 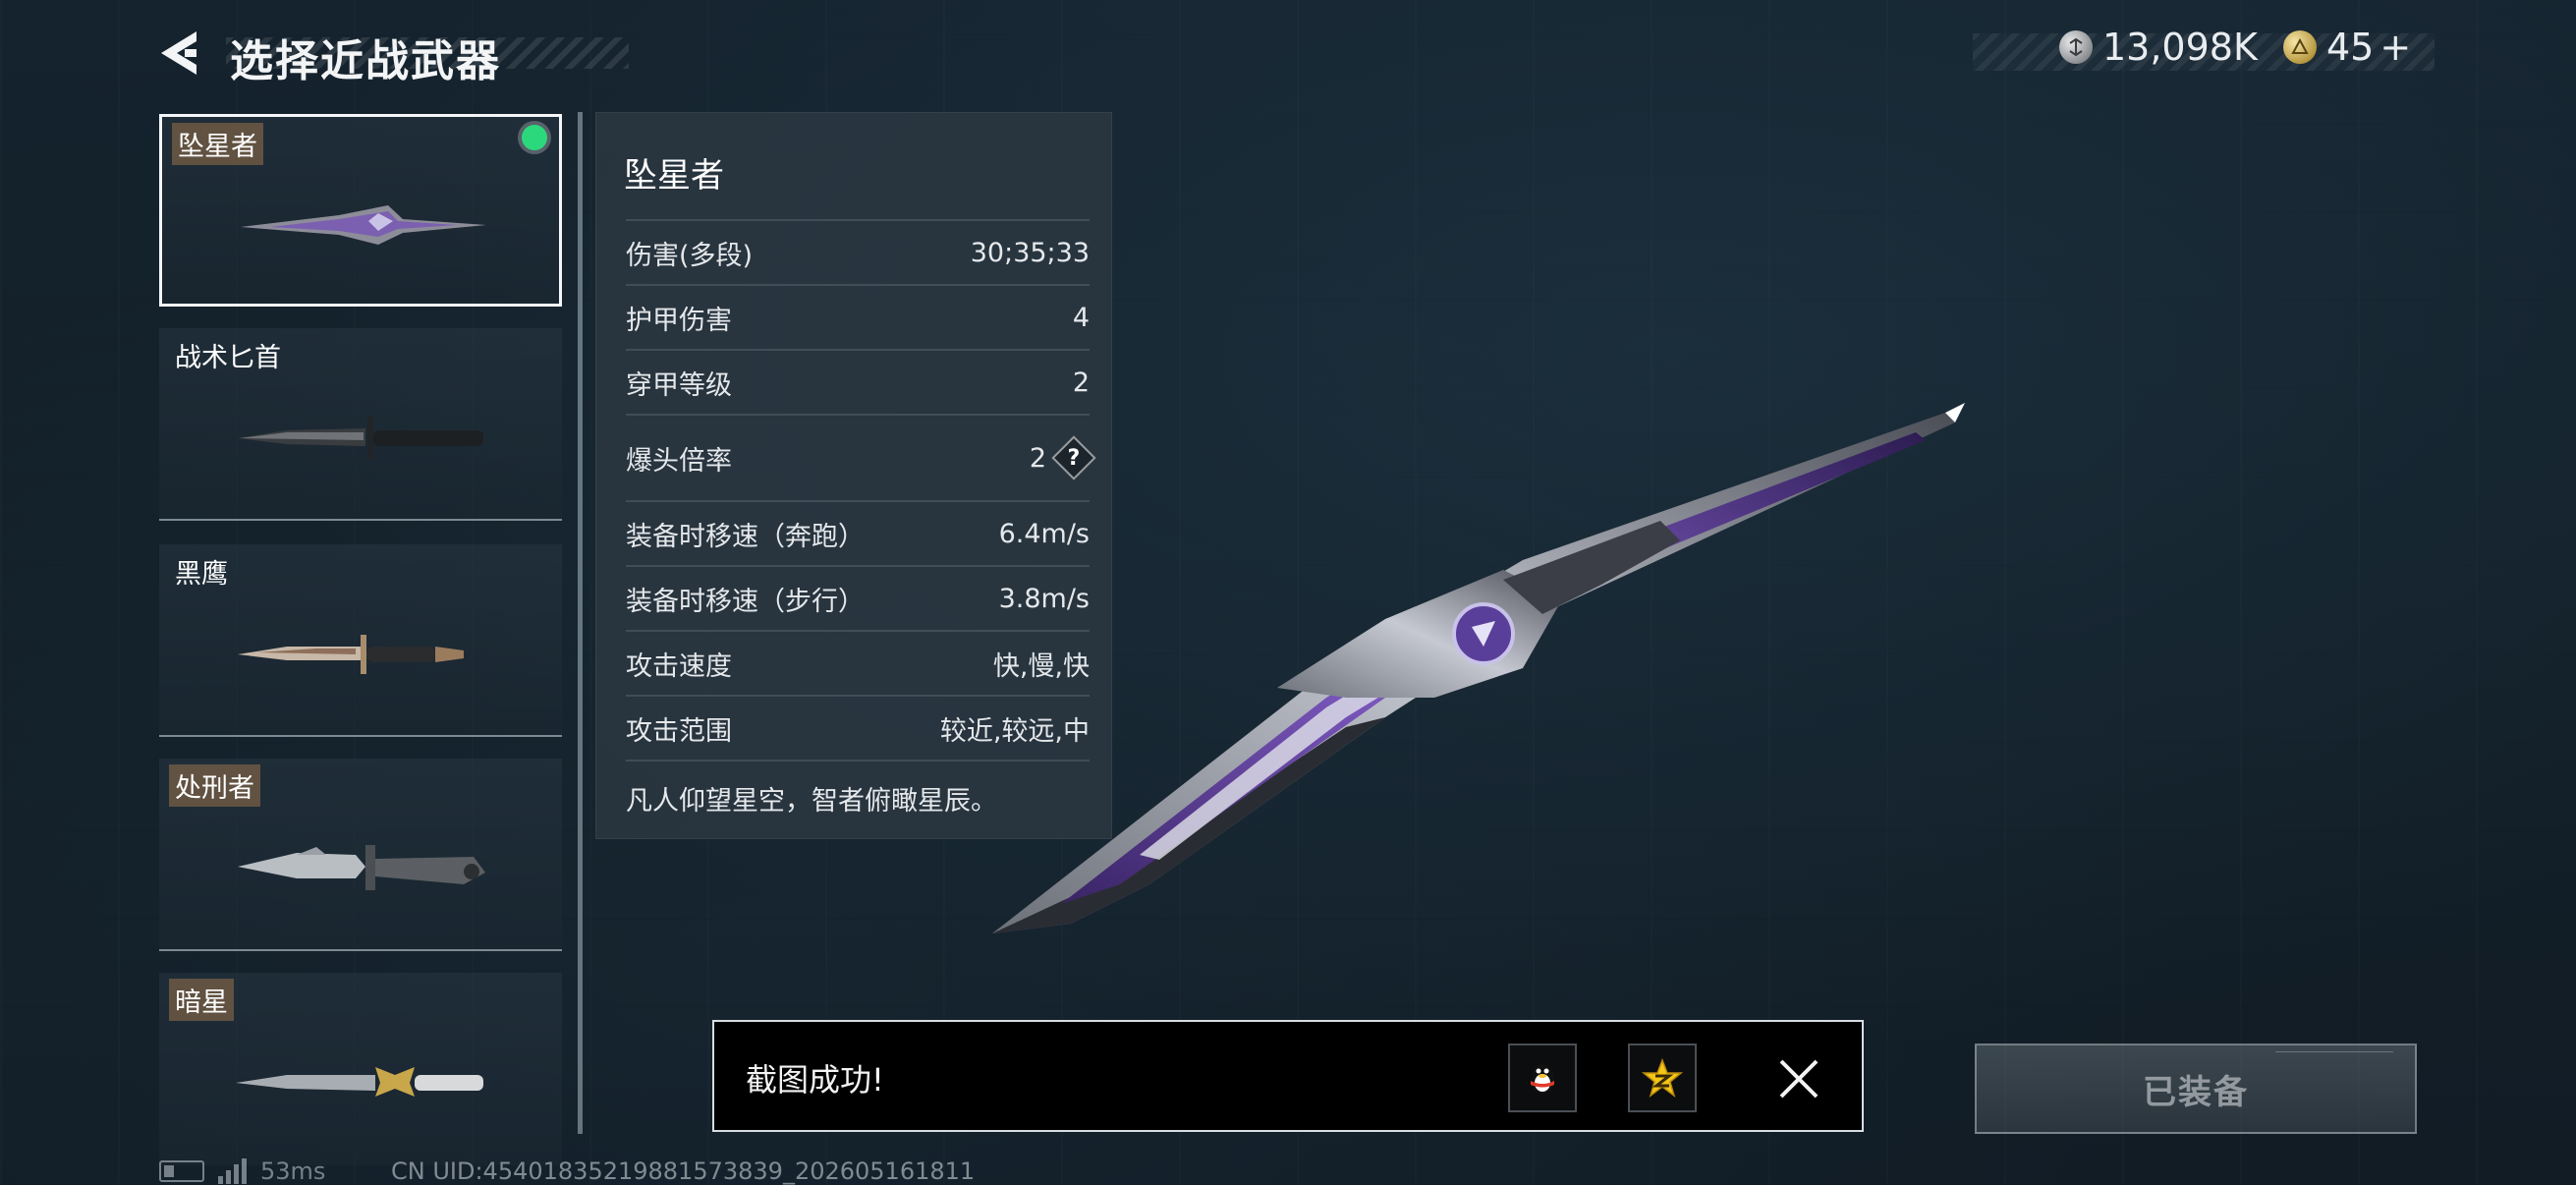 What do you see at coordinates (858, 317) in the screenshot?
I see `stat-row-armor-damage: 护甲伤害 4` at bounding box center [858, 317].